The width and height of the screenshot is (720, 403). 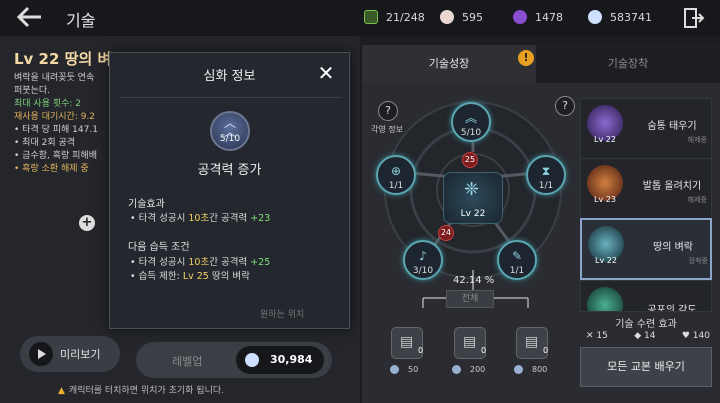 I want to click on reset-warning: ▲ 캐릭터를 터치하면 위치가 초기화 됩니다., so click(x=141, y=389).